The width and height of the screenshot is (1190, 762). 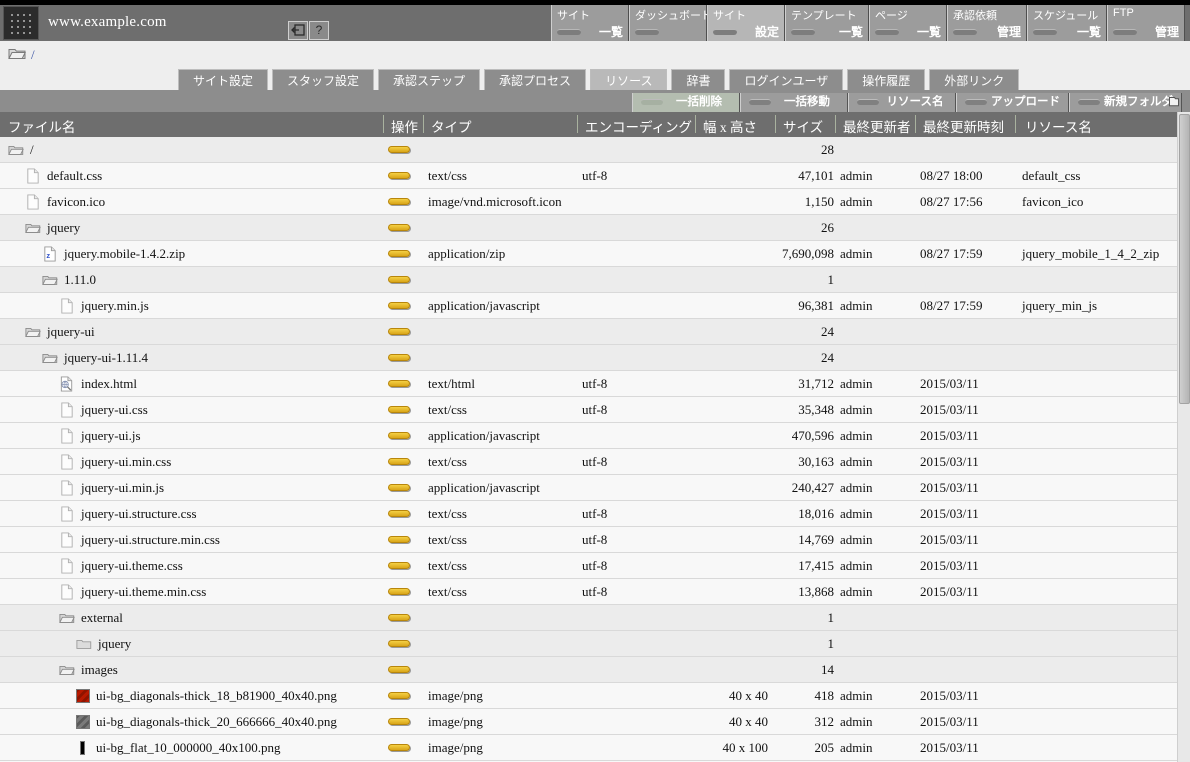 What do you see at coordinates (115, 462) in the screenshot?
I see `file-name-cell: jquery-ui.min.css` at bounding box center [115, 462].